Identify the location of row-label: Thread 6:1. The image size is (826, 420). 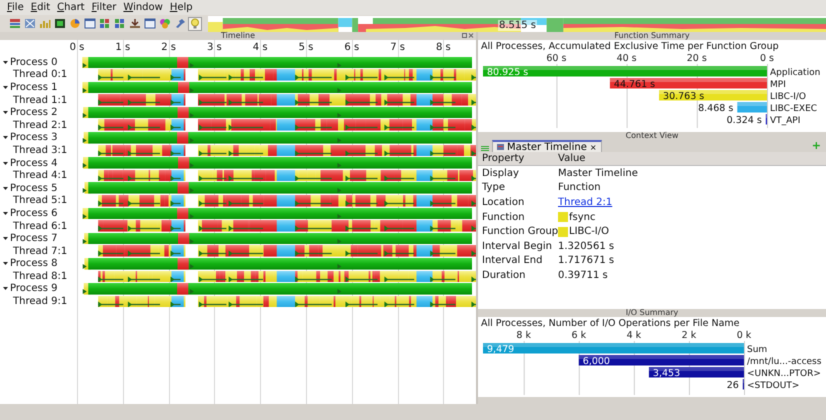
(40, 226).